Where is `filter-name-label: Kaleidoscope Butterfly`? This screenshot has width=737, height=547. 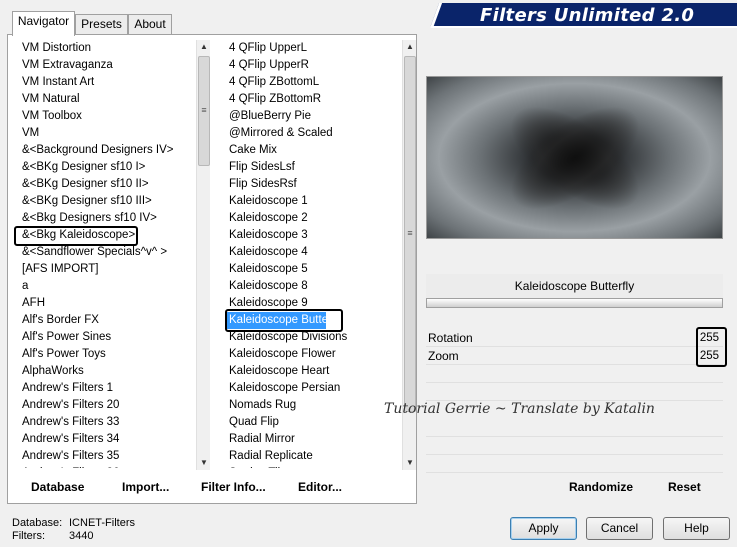
filter-name-label: Kaleidoscope Butterfly is located at coordinates (574, 286).